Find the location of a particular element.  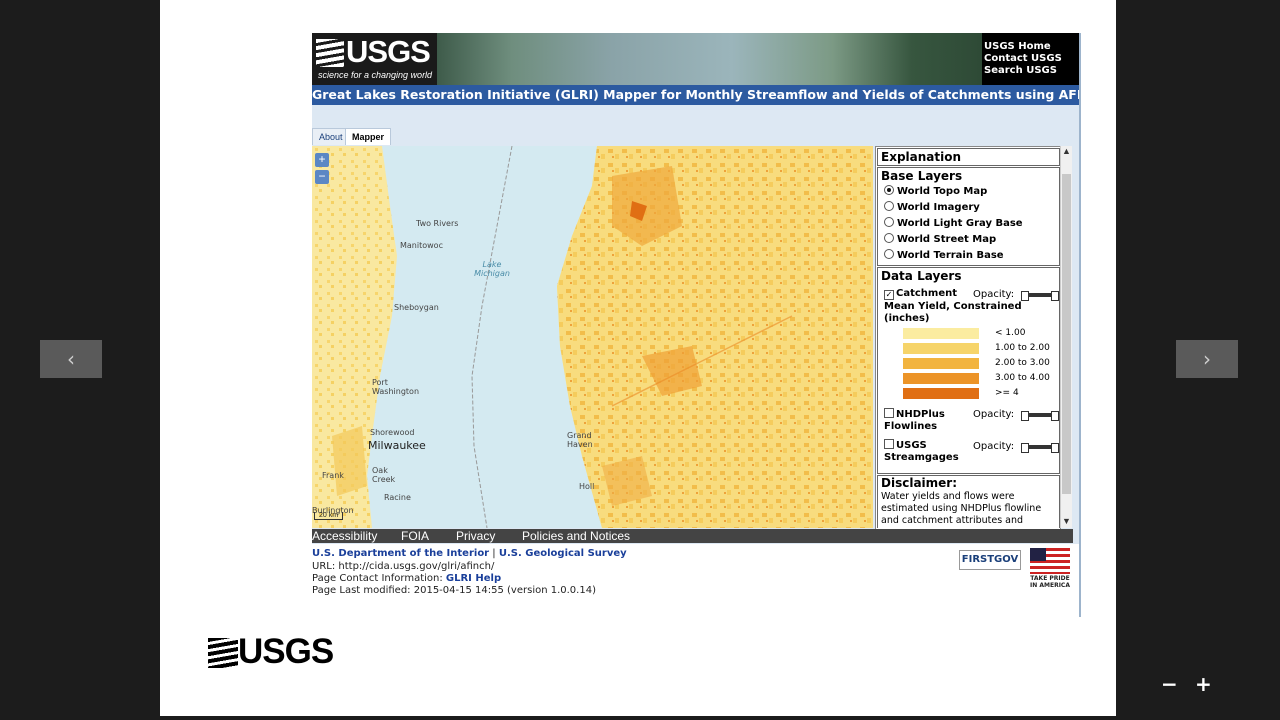

map-place-label: Milwaukee is located at coordinates (397, 445).